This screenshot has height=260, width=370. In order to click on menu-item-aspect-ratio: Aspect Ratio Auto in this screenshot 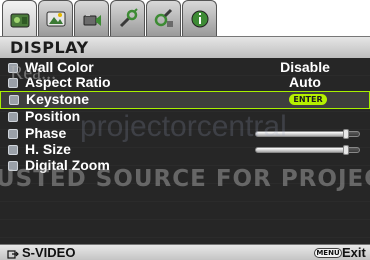, I will do `click(185, 82)`.